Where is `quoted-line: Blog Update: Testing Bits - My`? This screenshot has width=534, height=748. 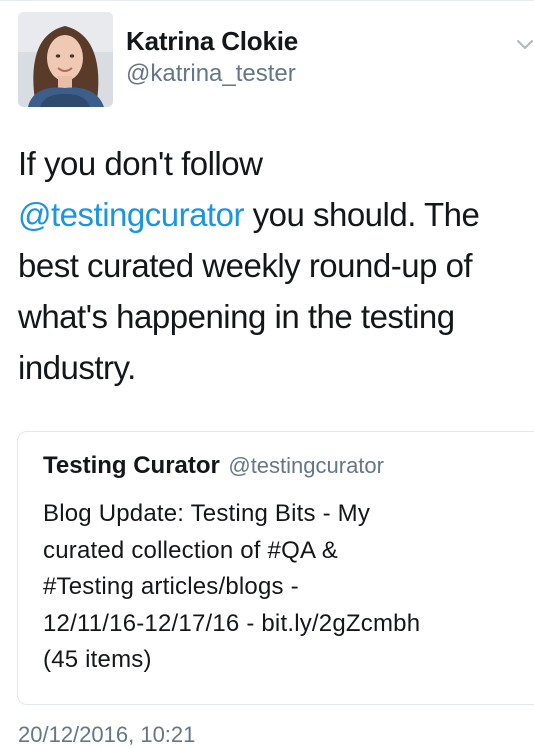 quoted-line: Blog Update: Testing Bits - My is located at coordinates (207, 513).